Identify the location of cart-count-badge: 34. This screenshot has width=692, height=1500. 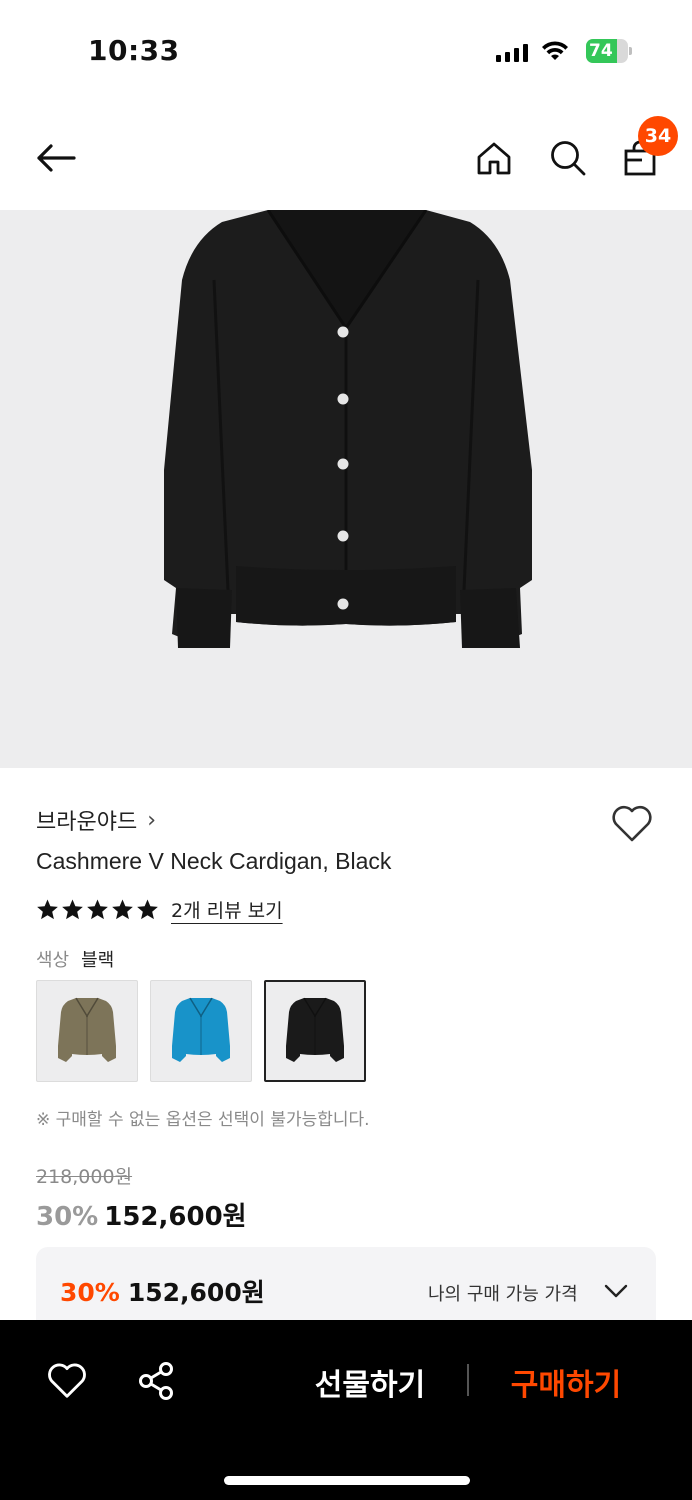
(658, 136).